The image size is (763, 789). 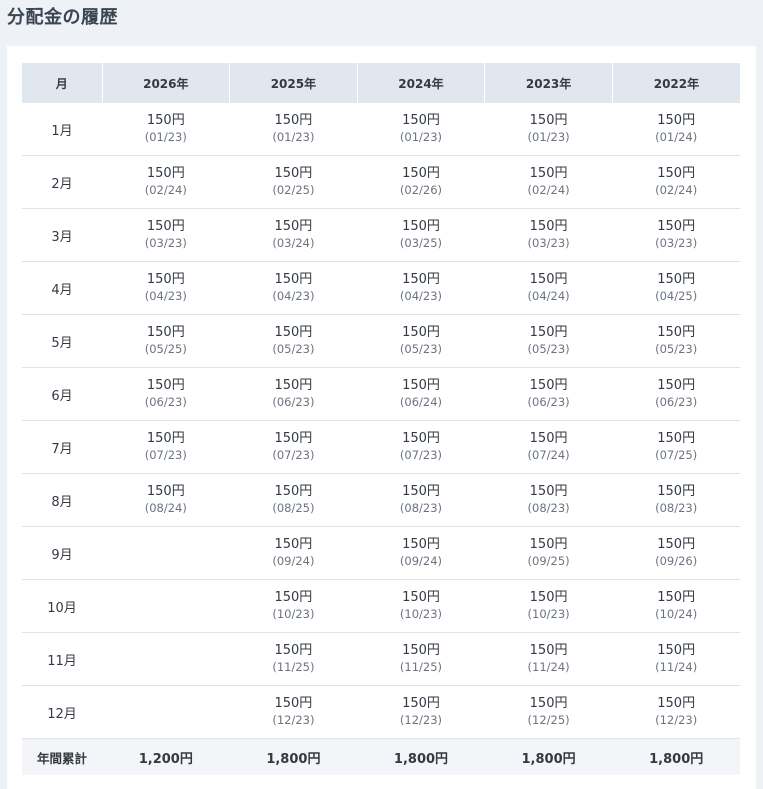 I want to click on table-header: 月 2026年 2025年 2024年 2023年 2022年, so click(x=381, y=83).